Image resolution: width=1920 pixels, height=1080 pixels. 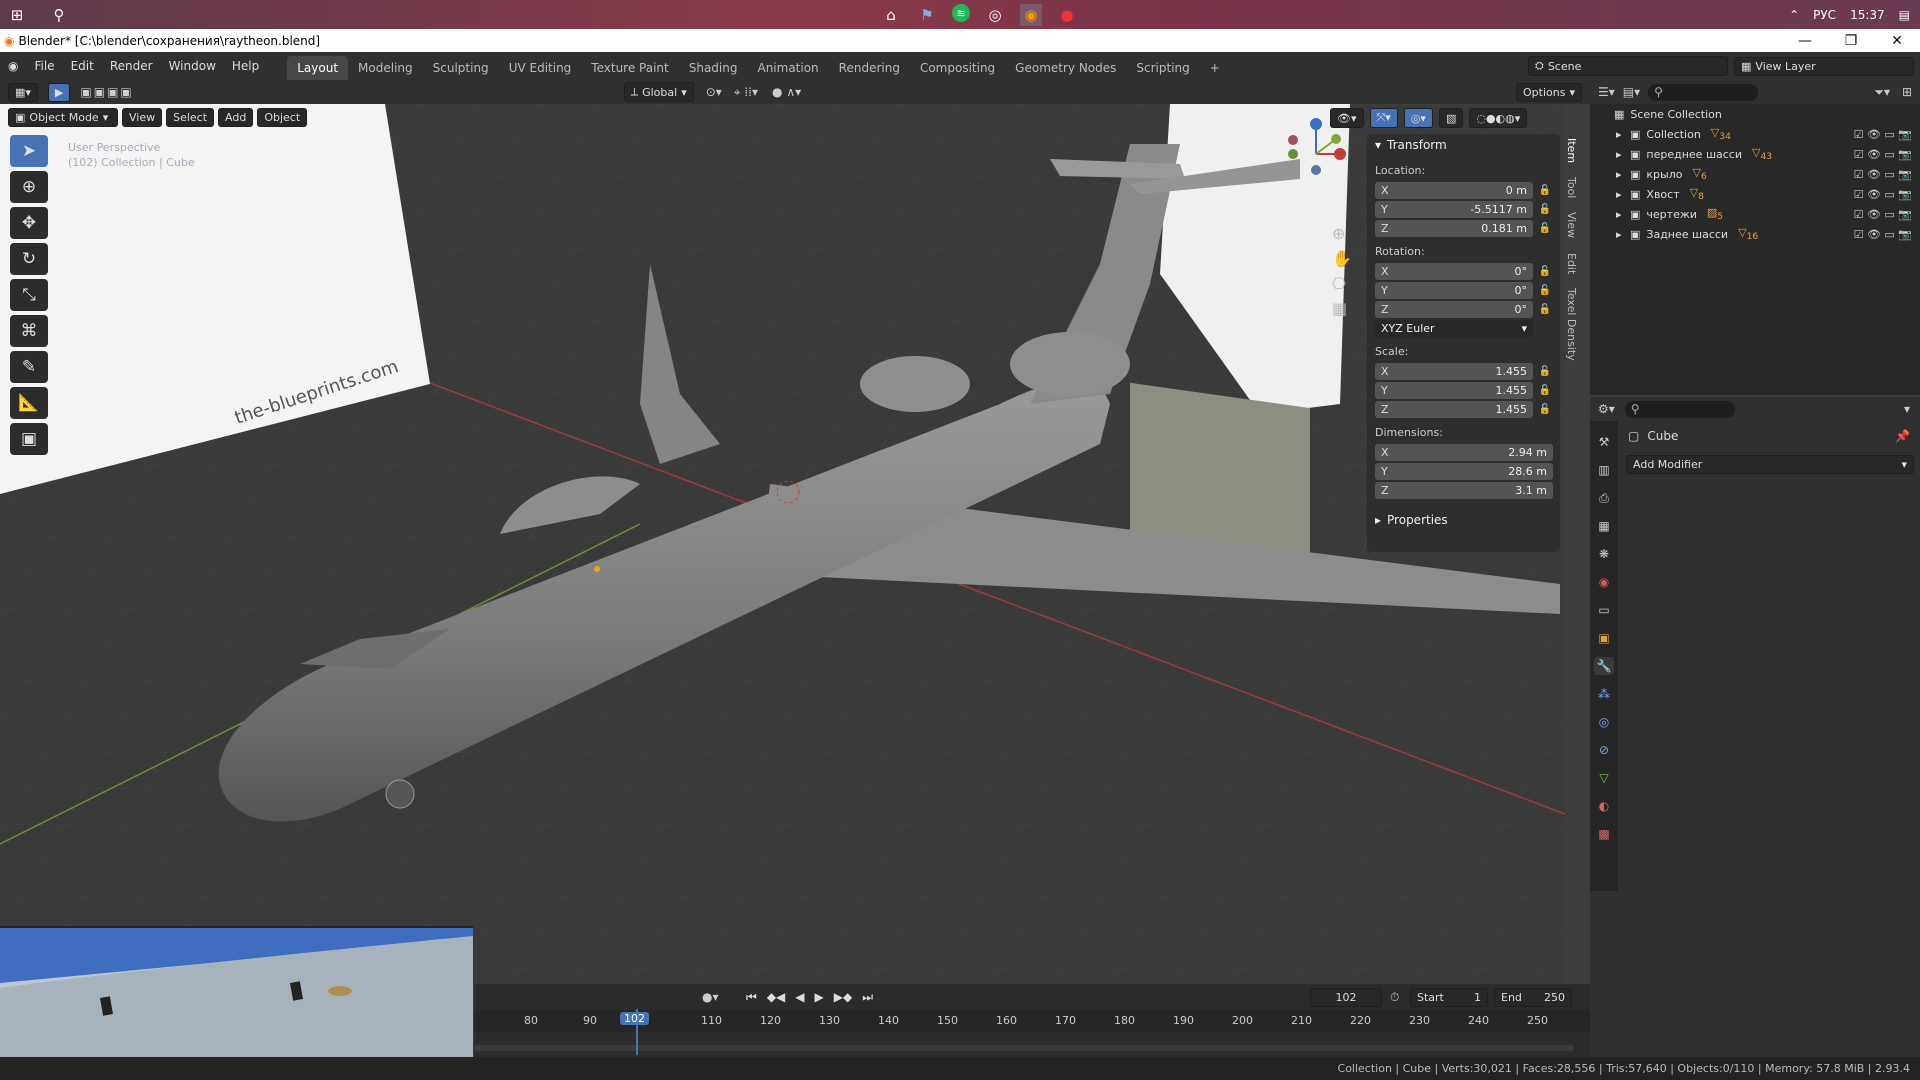 I want to click on add-cube-tool-icon: ▣, so click(x=29, y=439).